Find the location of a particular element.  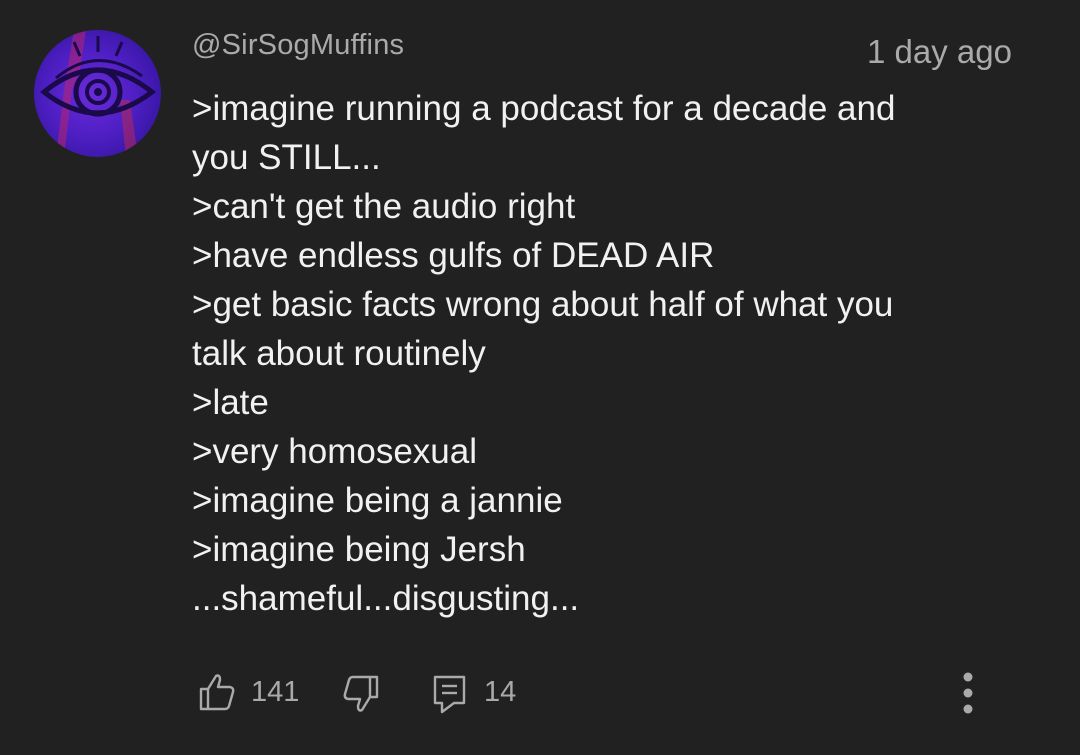

reply-count: 14 is located at coordinates (500, 692).